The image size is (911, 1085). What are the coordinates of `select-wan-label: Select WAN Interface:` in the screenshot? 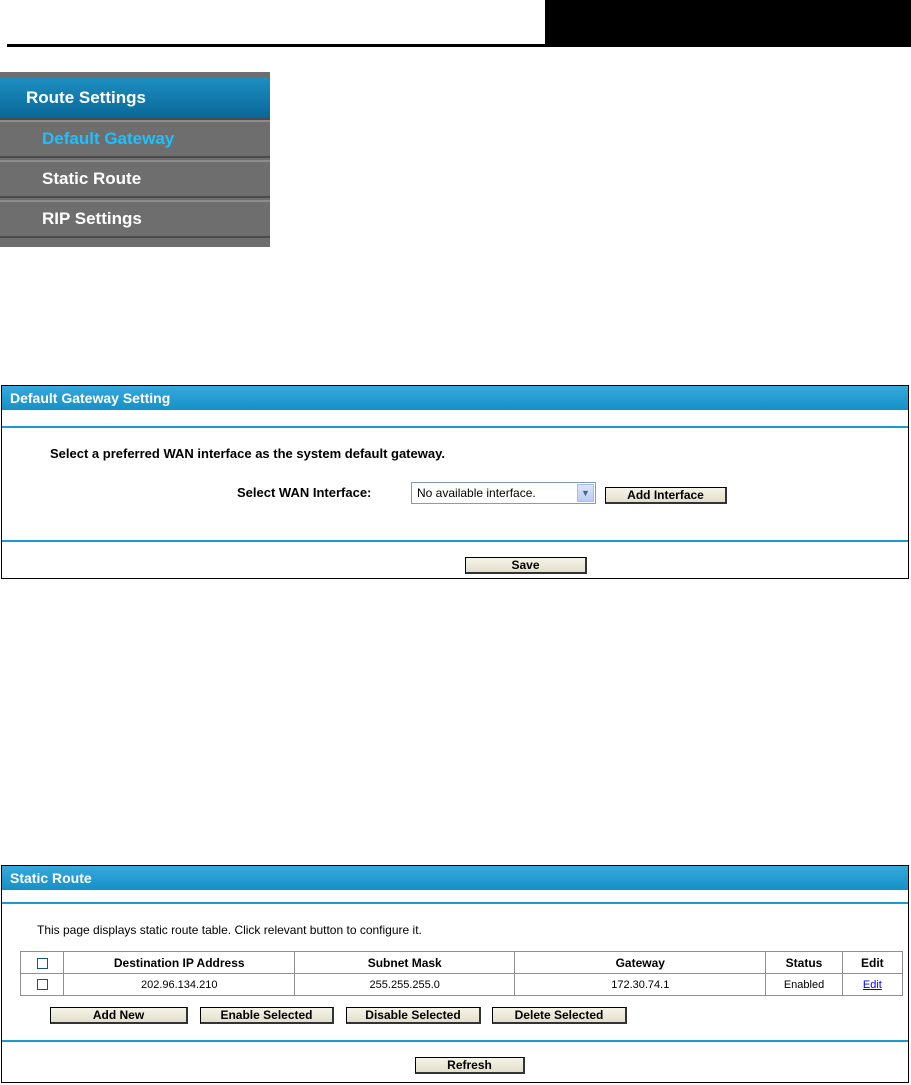 It's located at (304, 492).